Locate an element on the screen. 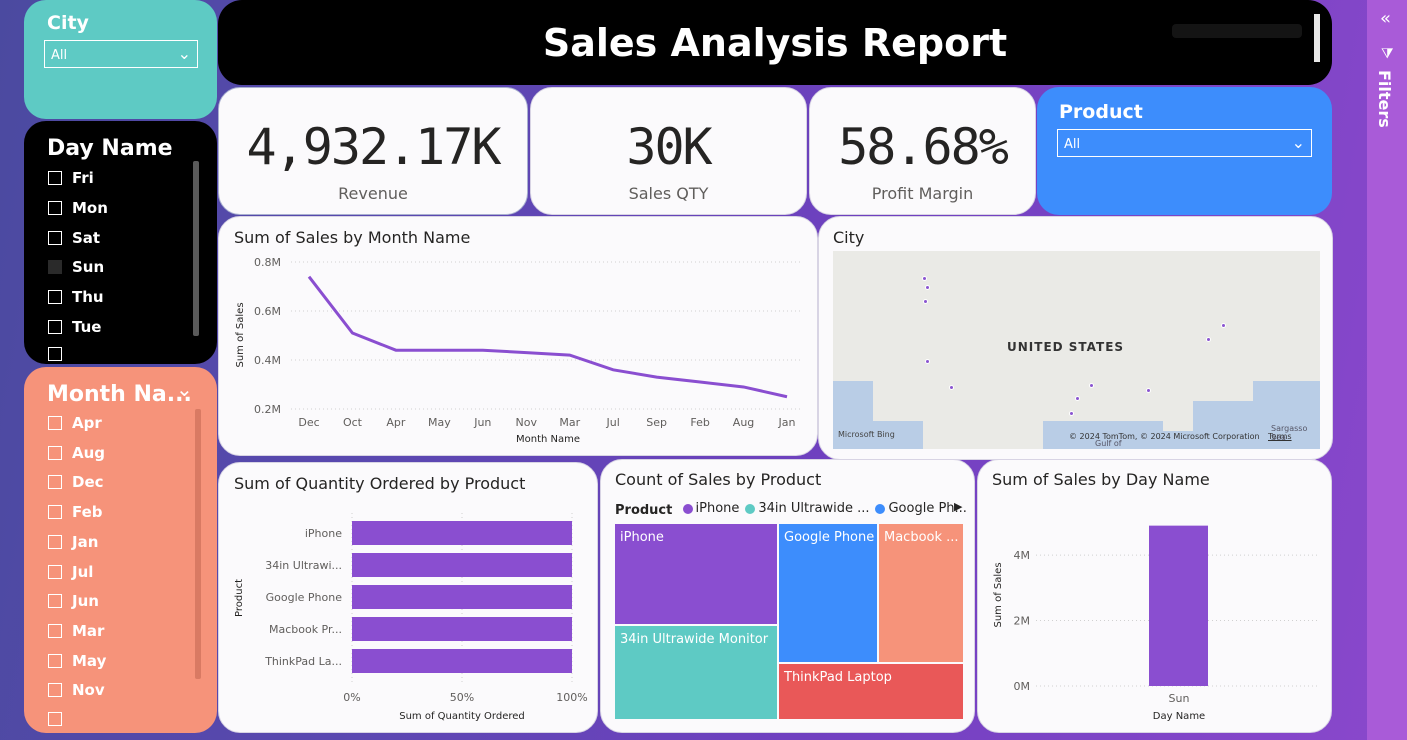 This screenshot has height=740, width=1407. chart-title: Count of Sales by Product is located at coordinates (718, 479).